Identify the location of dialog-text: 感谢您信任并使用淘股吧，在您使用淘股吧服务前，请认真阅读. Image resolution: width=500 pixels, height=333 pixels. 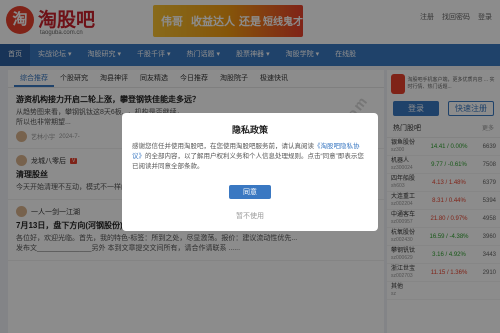
(223, 146).